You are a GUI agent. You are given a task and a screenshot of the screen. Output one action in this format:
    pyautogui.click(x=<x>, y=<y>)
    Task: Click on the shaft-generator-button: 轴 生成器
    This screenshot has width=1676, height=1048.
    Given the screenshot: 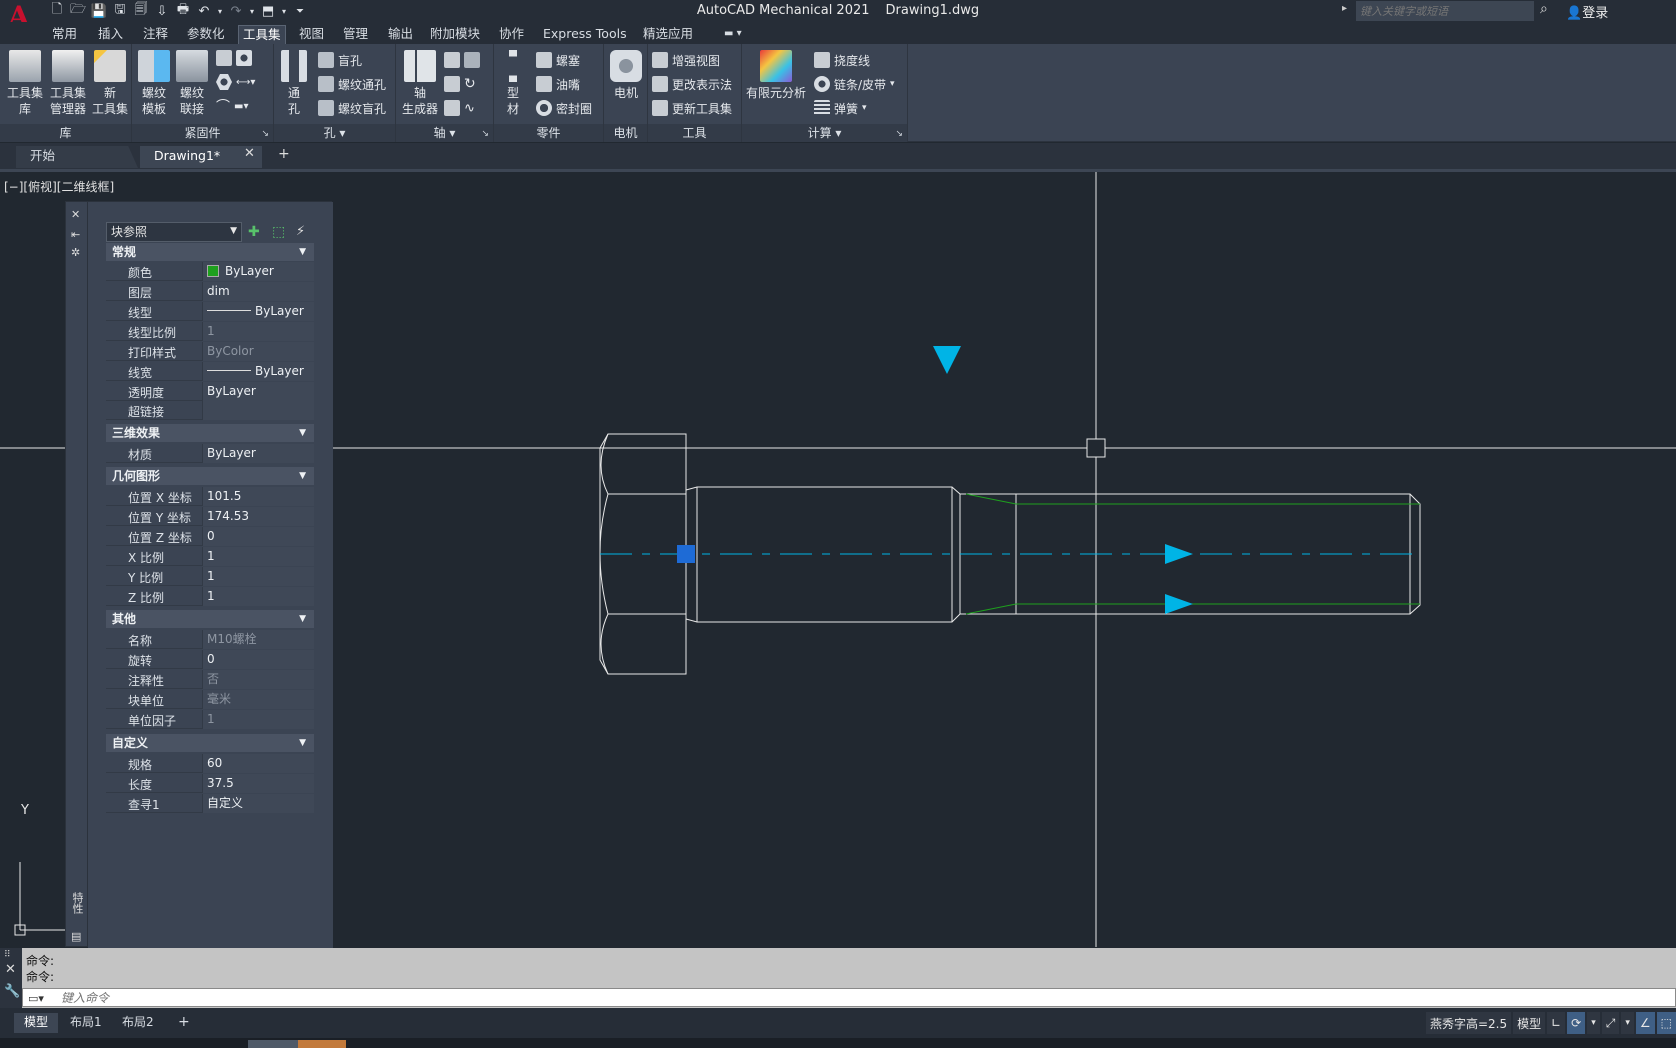 What is the action you would take?
    pyautogui.click(x=420, y=83)
    